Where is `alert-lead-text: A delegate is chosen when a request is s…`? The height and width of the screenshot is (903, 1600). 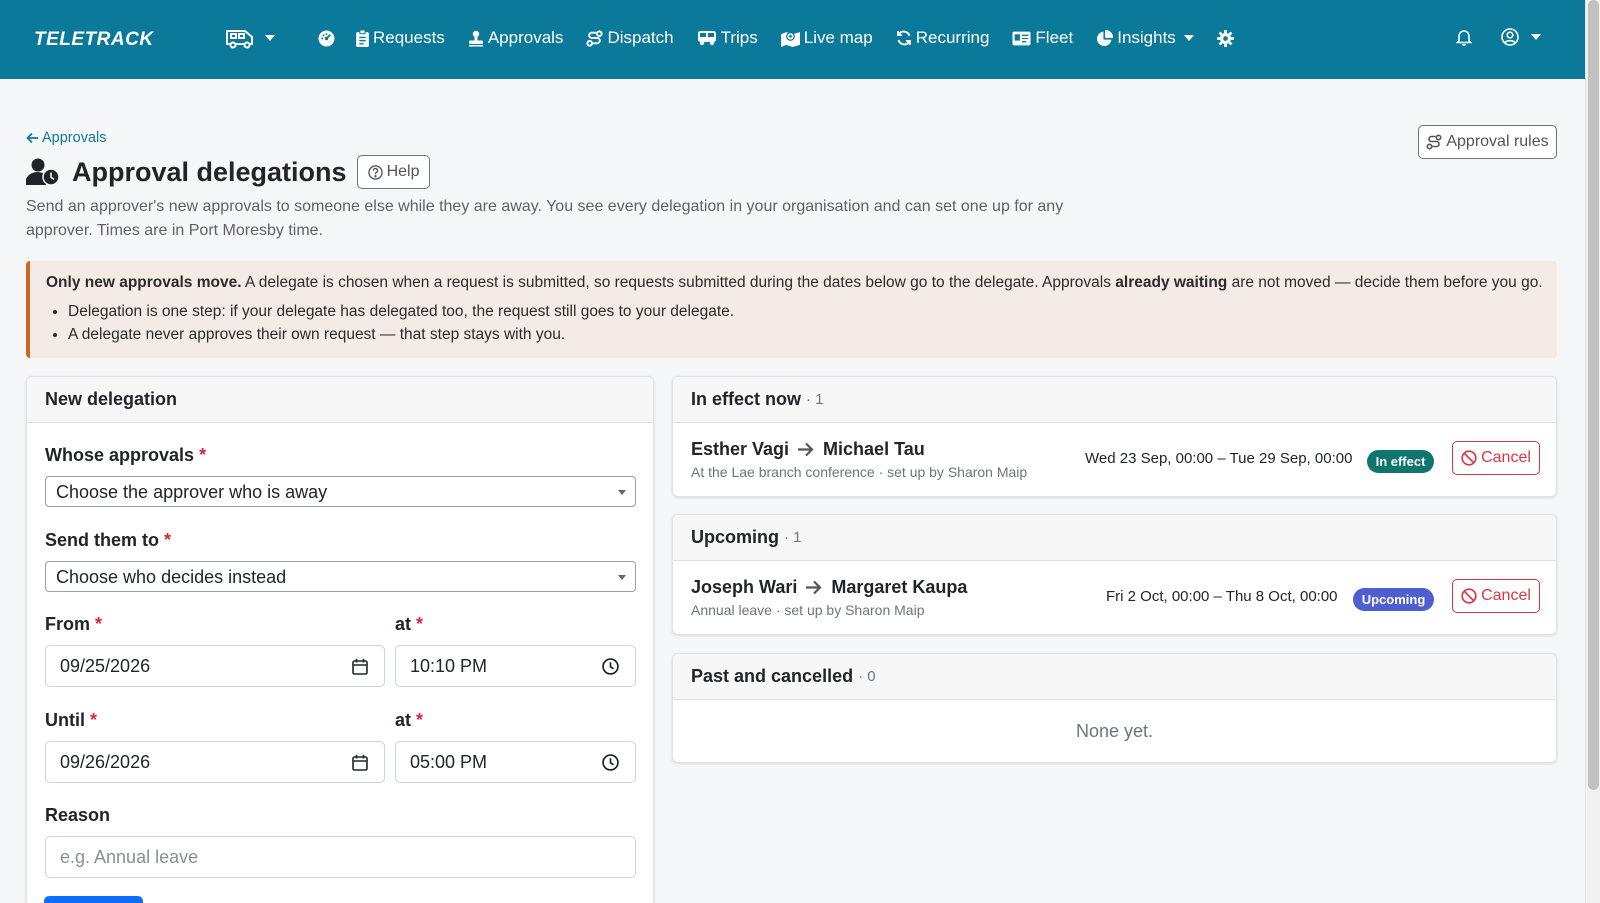
alert-lead-text: A delegate is chosen when a request is s… is located at coordinates (678, 282).